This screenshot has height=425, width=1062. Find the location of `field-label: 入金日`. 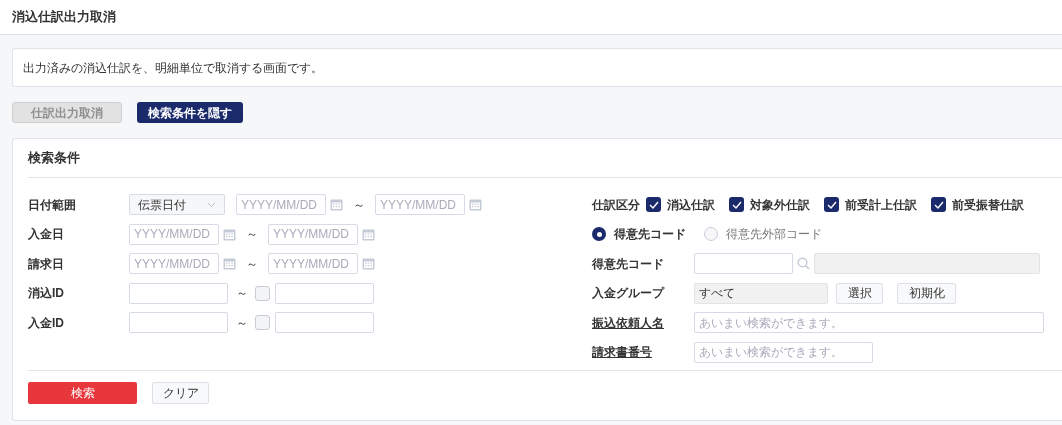

field-label: 入金日 is located at coordinates (46, 234).